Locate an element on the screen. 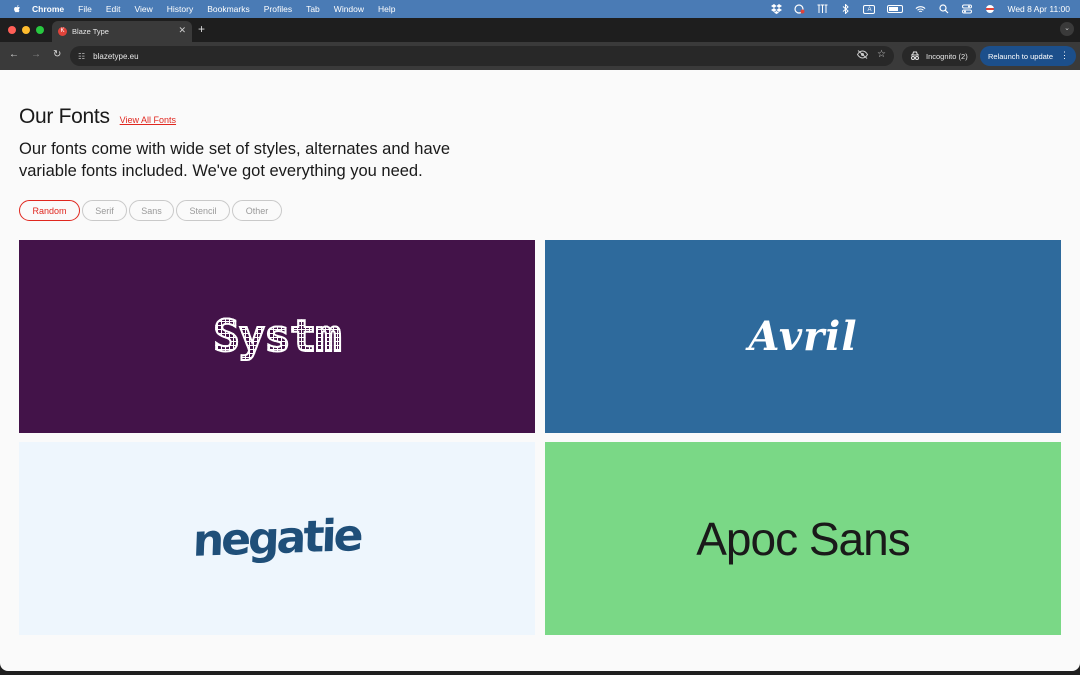 The width and height of the screenshot is (1080, 675). battery-icon is located at coordinates (895, 9).